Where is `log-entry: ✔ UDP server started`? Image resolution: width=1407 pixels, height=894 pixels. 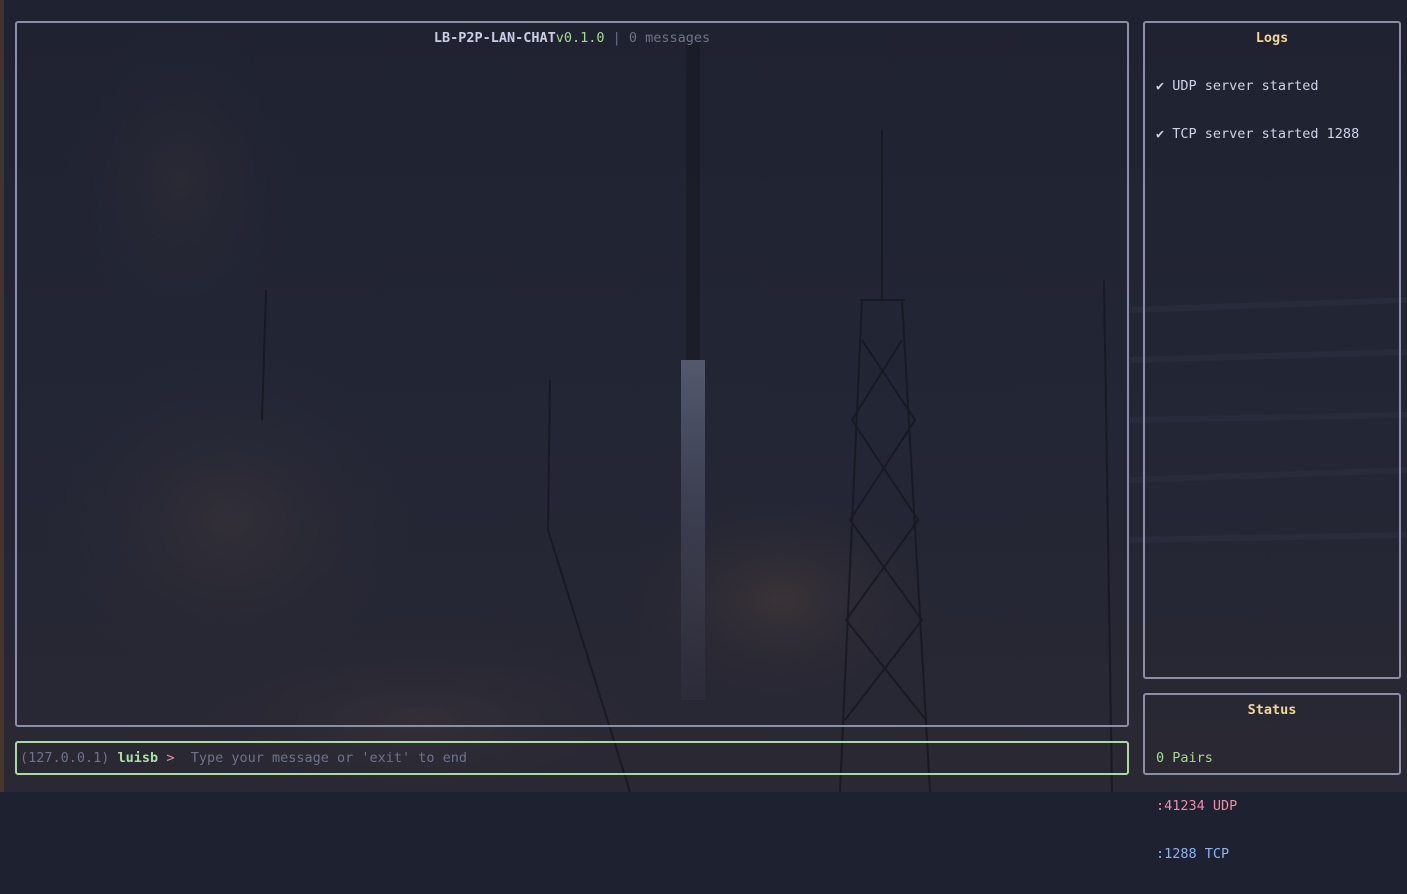 log-entry: ✔ UDP server started is located at coordinates (1237, 86).